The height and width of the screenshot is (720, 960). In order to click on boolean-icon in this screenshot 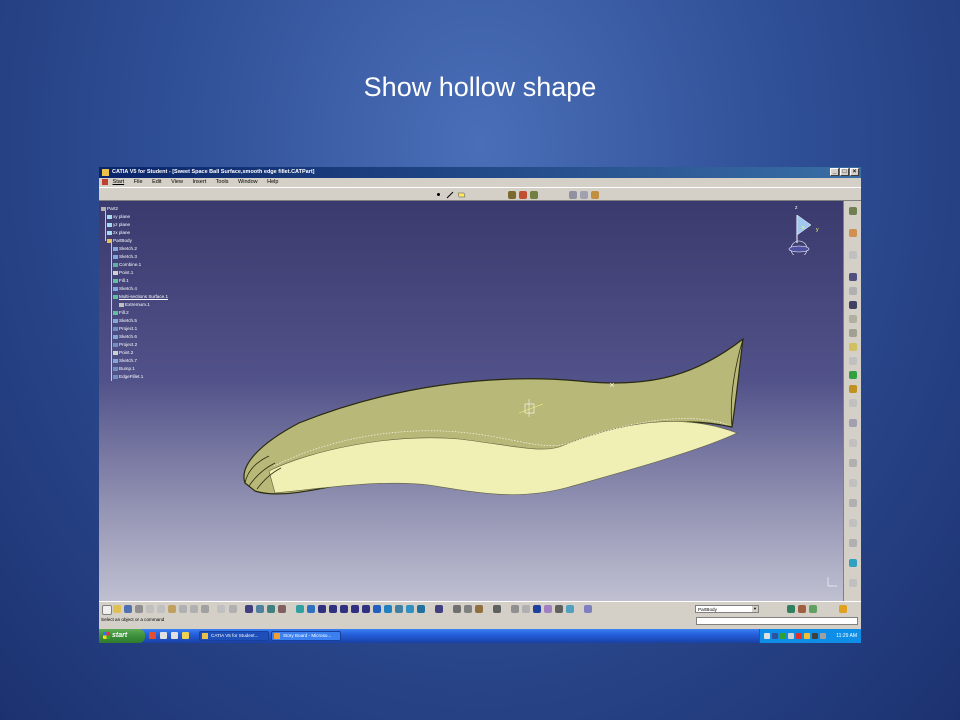, I will do `click(853, 563)`.